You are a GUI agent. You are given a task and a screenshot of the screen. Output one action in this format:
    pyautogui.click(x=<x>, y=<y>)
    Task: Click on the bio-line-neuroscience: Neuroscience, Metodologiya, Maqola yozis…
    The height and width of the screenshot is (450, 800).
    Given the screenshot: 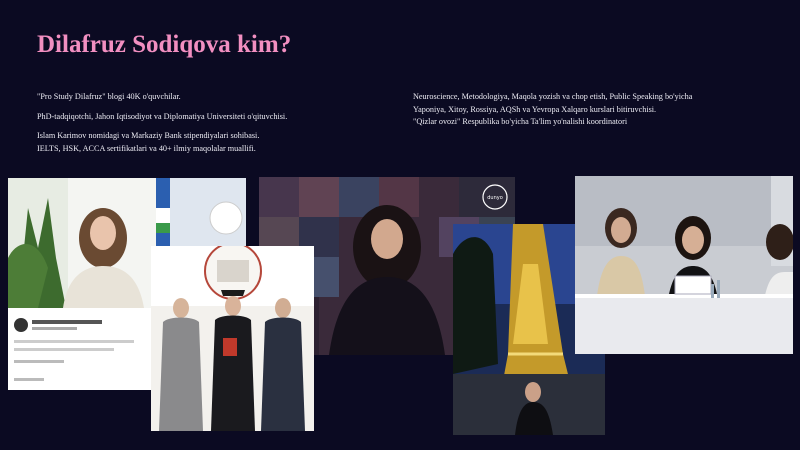 What is the action you would take?
    pyautogui.click(x=553, y=96)
    